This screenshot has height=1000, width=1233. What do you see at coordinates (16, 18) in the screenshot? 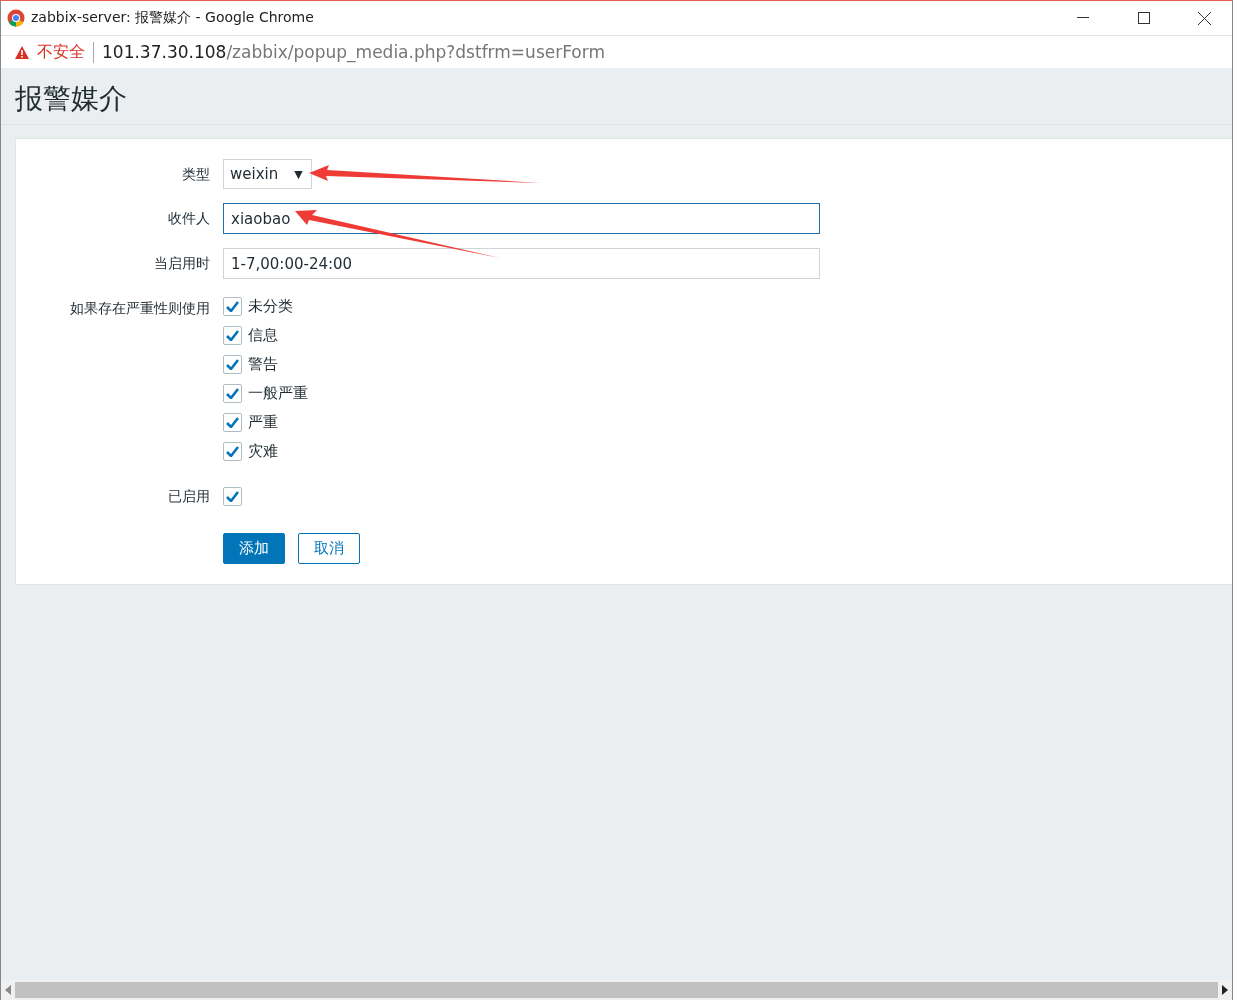
I see `browser-logo-icon` at bounding box center [16, 18].